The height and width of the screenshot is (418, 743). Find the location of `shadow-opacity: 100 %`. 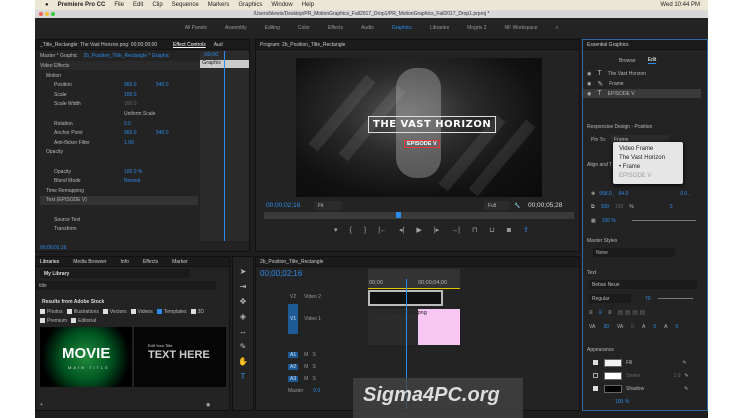

shadow-opacity: 100 % is located at coordinates (622, 401).